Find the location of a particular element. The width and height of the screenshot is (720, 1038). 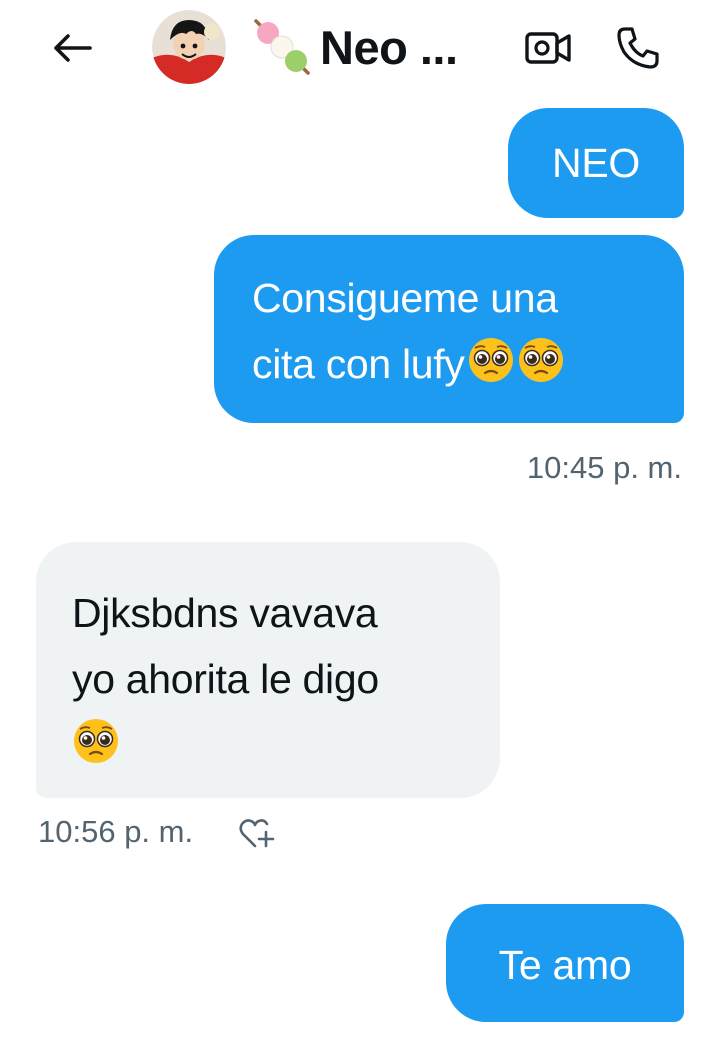

message-text-line: Djksbdns vavava is located at coordinates (225, 613).